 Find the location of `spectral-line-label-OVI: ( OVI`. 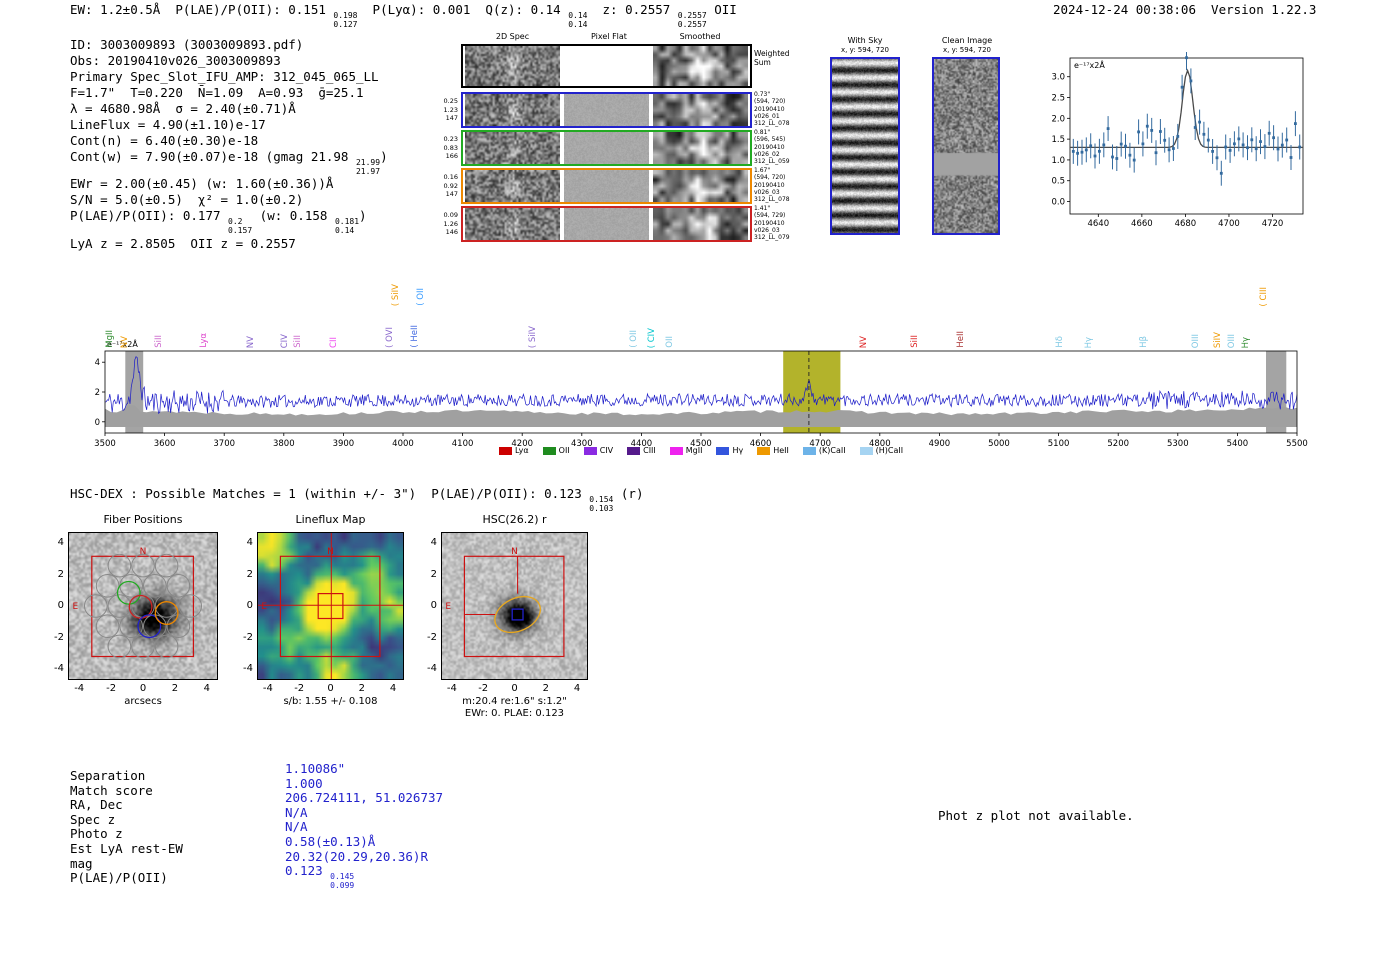

spectral-line-label-OVI: ( OVI is located at coordinates (389, 337).